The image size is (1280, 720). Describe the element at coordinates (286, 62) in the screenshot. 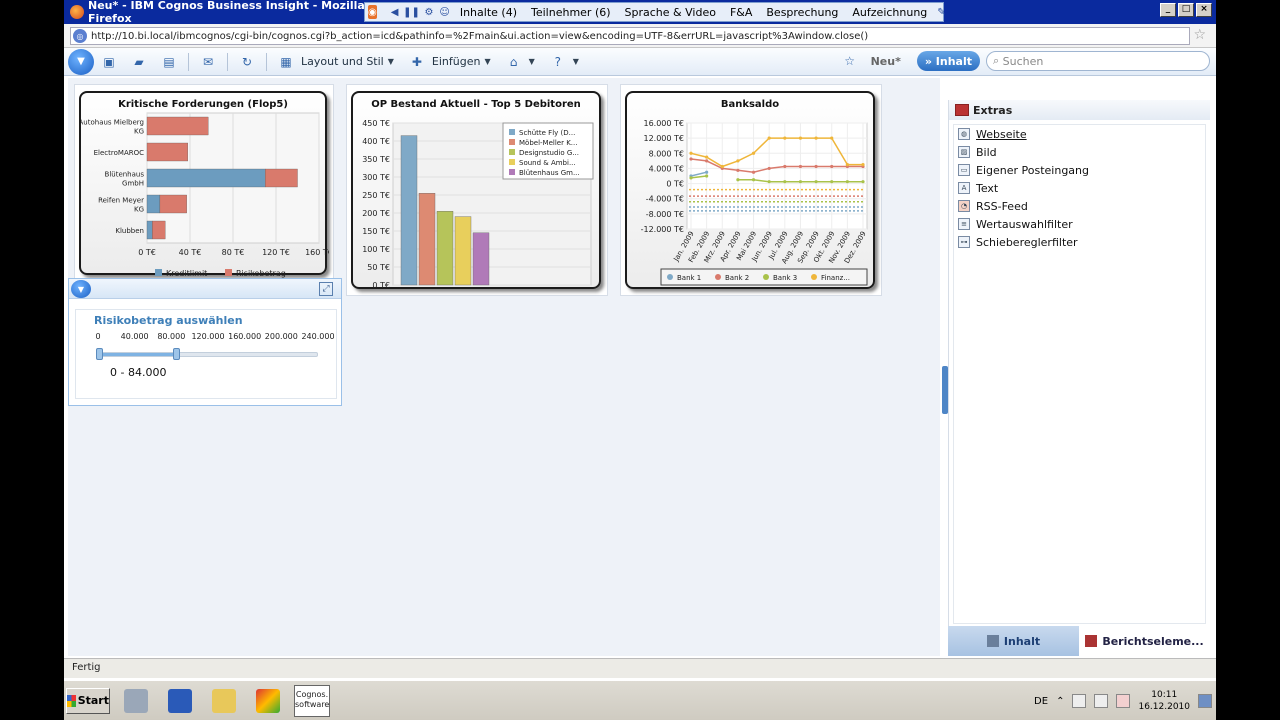

I see `layout-icon: ▦` at that location.